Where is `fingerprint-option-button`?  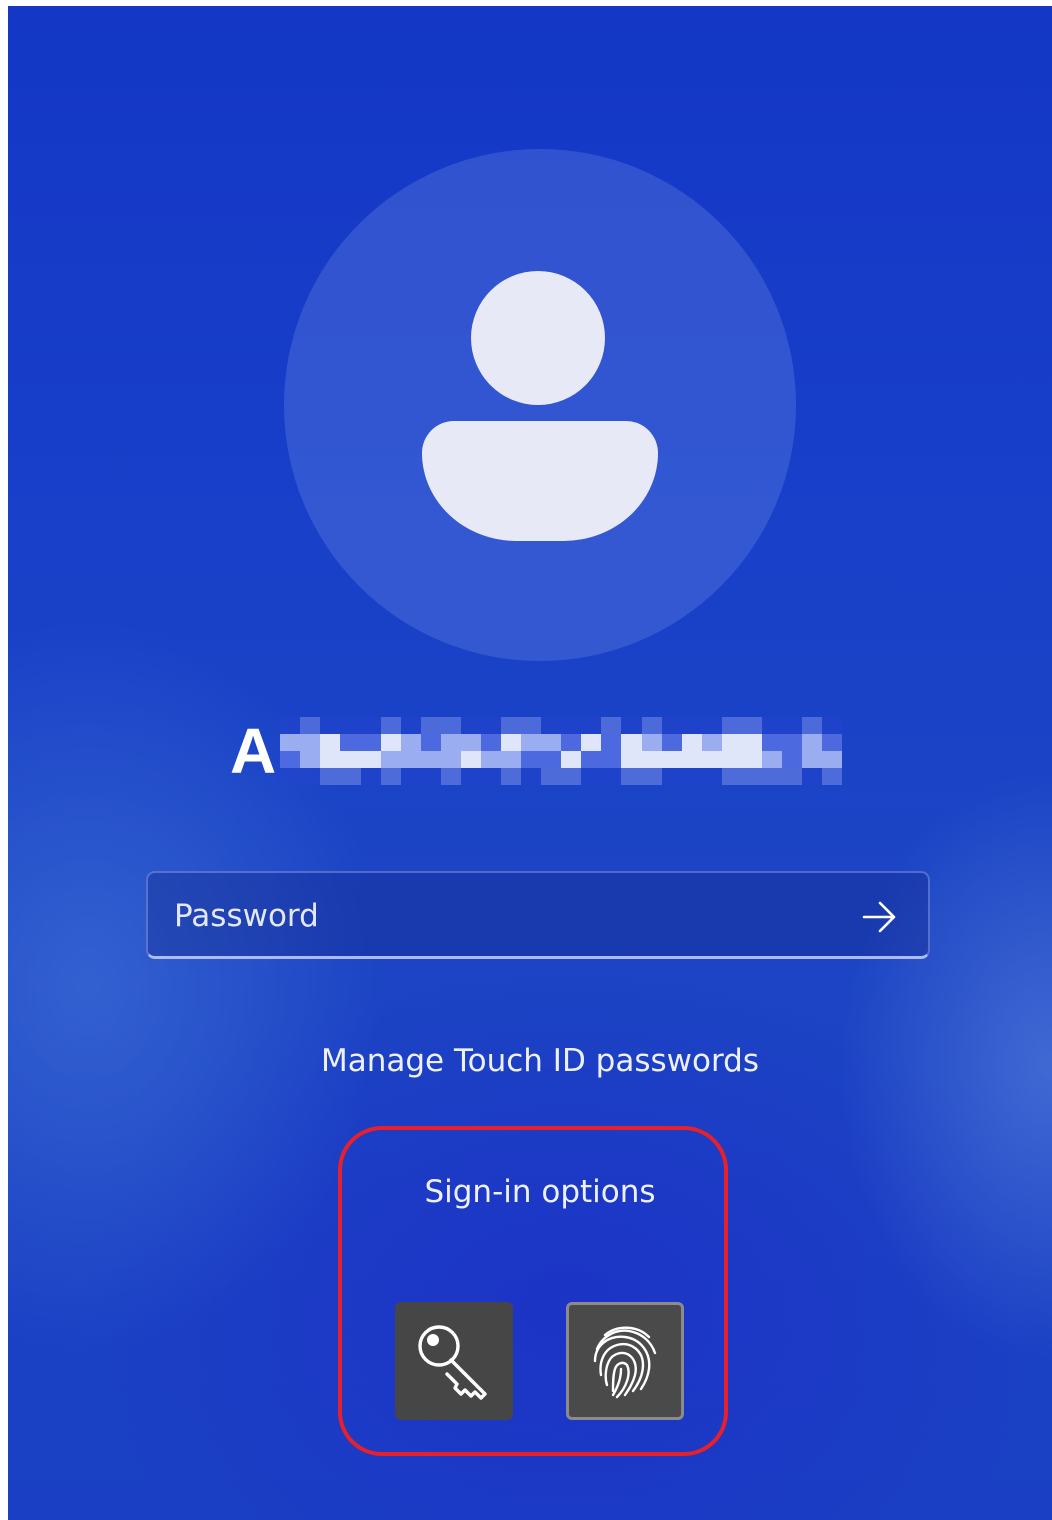 fingerprint-option-button is located at coordinates (625, 1361).